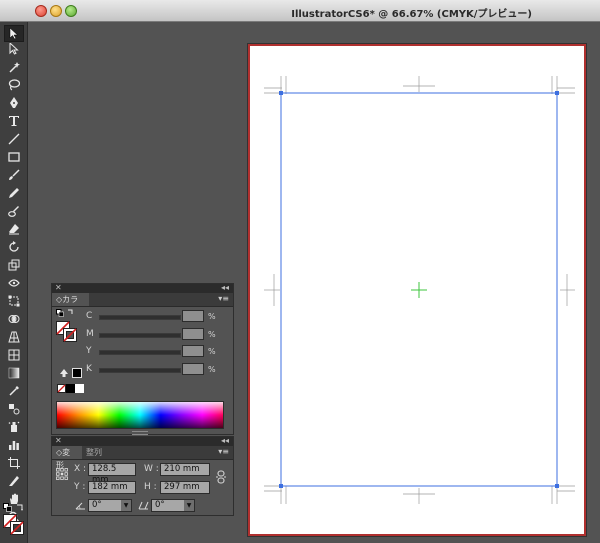 The image size is (600, 543). I want to click on channel-c-slider, so click(140, 317).